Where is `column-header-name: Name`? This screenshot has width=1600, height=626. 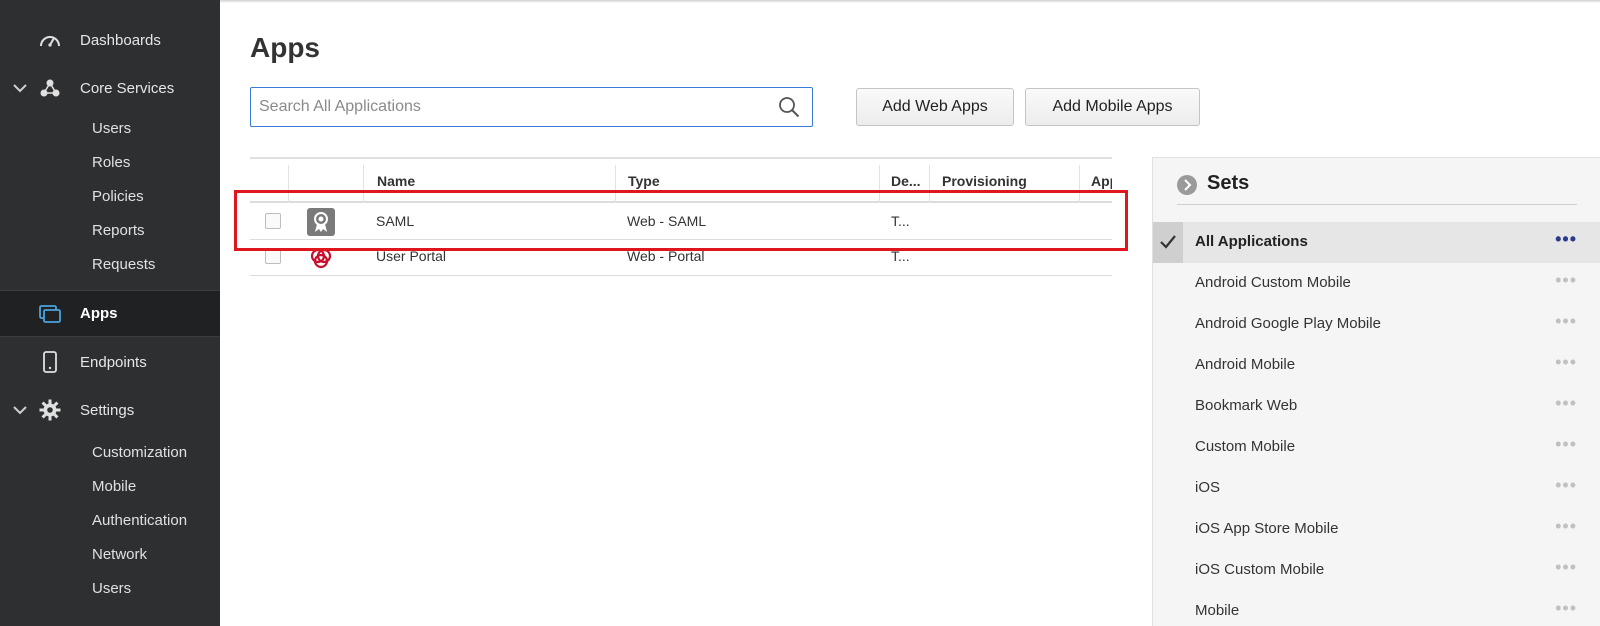 column-header-name: Name is located at coordinates (396, 181).